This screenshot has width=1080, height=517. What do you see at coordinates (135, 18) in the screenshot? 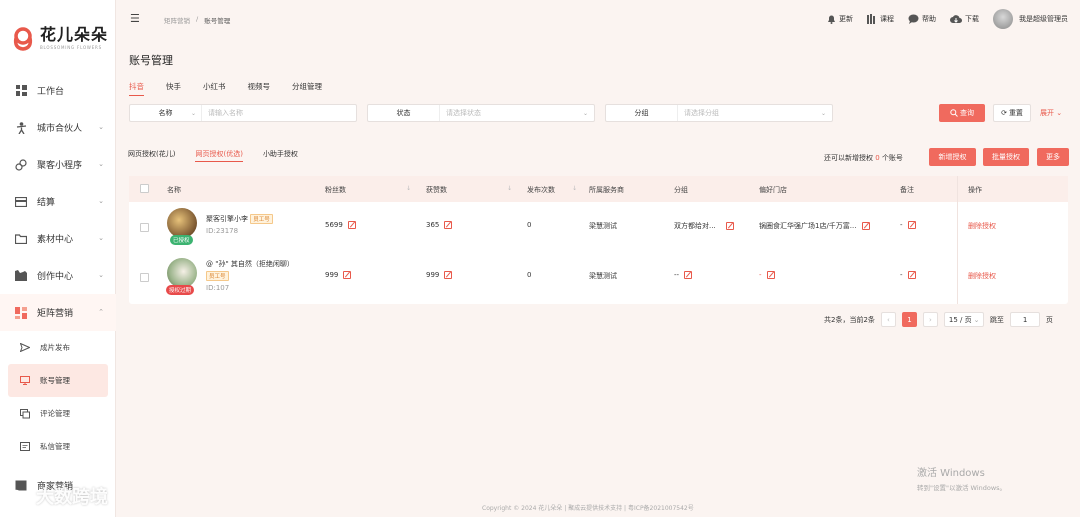
I see `menu-collapse-icon: ☰` at bounding box center [135, 18].